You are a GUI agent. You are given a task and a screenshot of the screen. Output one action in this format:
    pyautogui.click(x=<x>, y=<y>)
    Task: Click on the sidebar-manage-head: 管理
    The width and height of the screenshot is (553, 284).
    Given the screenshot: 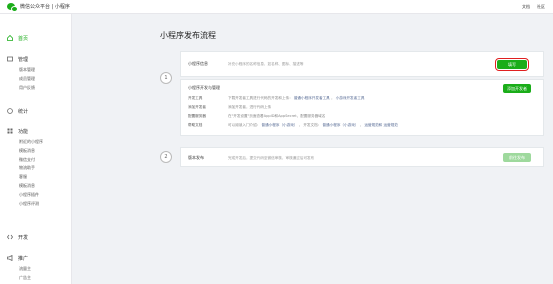 What is the action you would take?
    pyautogui.click(x=36, y=59)
    